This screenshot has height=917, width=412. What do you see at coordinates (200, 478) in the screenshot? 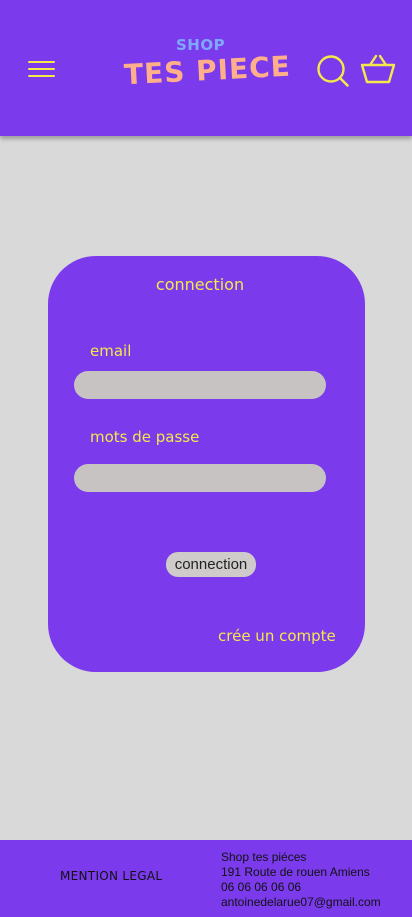
I see `password-field` at bounding box center [200, 478].